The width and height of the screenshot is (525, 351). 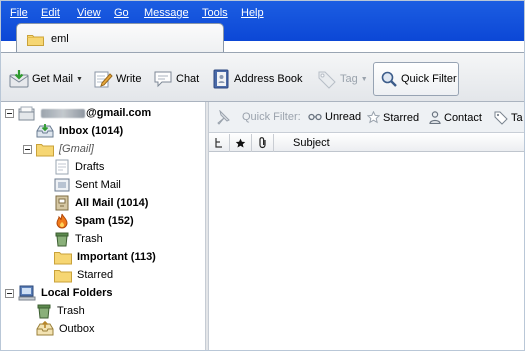 What do you see at coordinates (455, 117) in the screenshot?
I see `filter-contact-button: Contact` at bounding box center [455, 117].